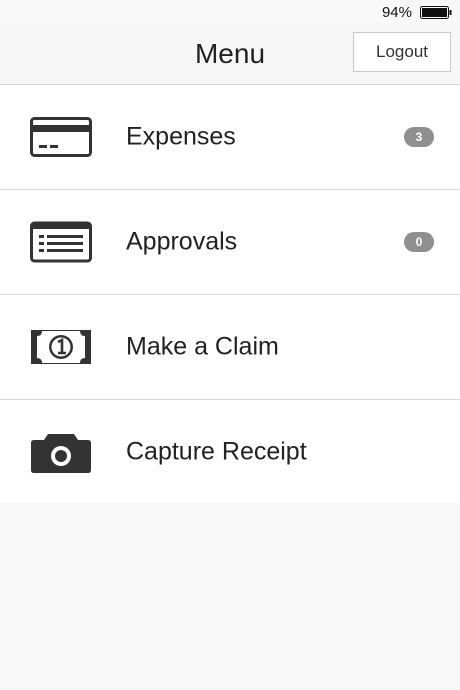 The height and width of the screenshot is (690, 460). What do you see at coordinates (216, 451) in the screenshot?
I see `menu-item-label: Capture Receipt` at bounding box center [216, 451].